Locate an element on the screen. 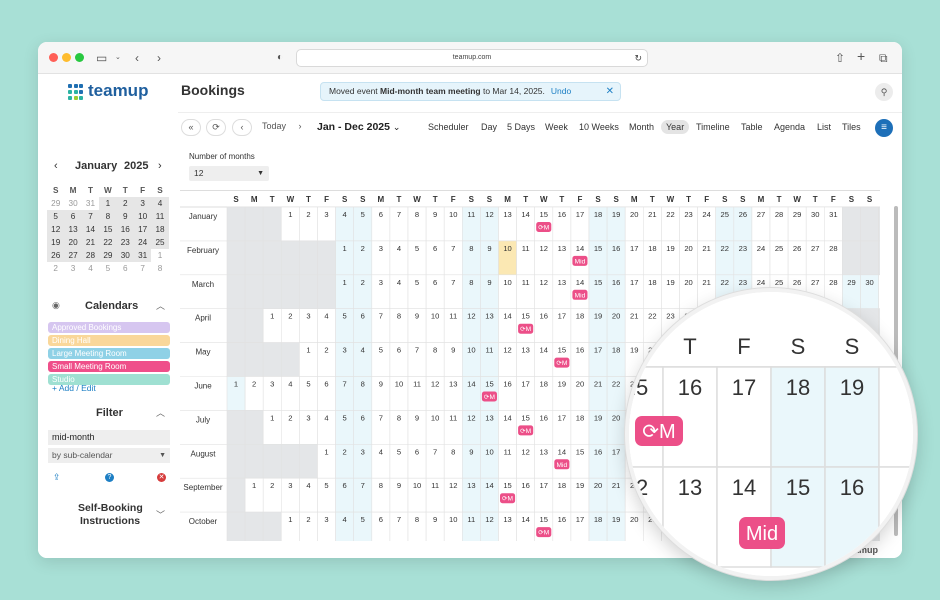 This screenshot has height=600, width=940. view-5-days: 5 Days is located at coordinates (521, 127).